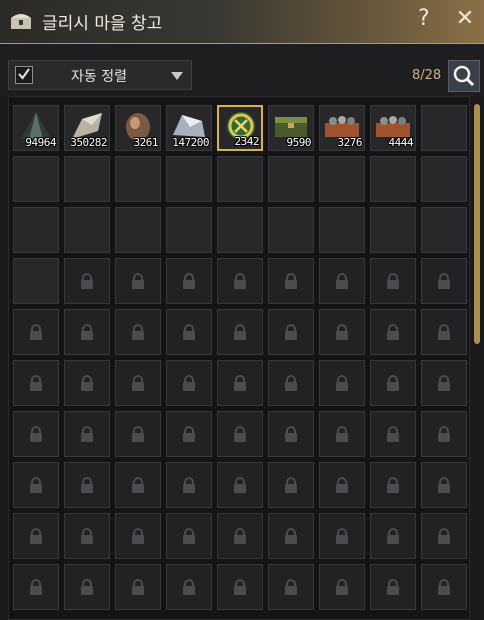 This screenshot has width=484, height=620. I want to click on item-quantity: 350282, so click(88, 142).